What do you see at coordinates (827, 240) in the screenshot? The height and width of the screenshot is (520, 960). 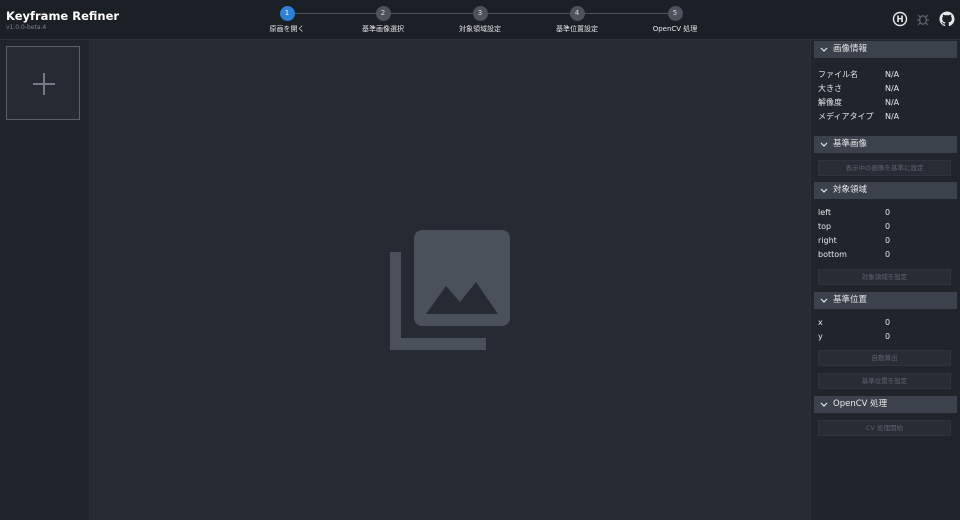 I see `area-key: right` at bounding box center [827, 240].